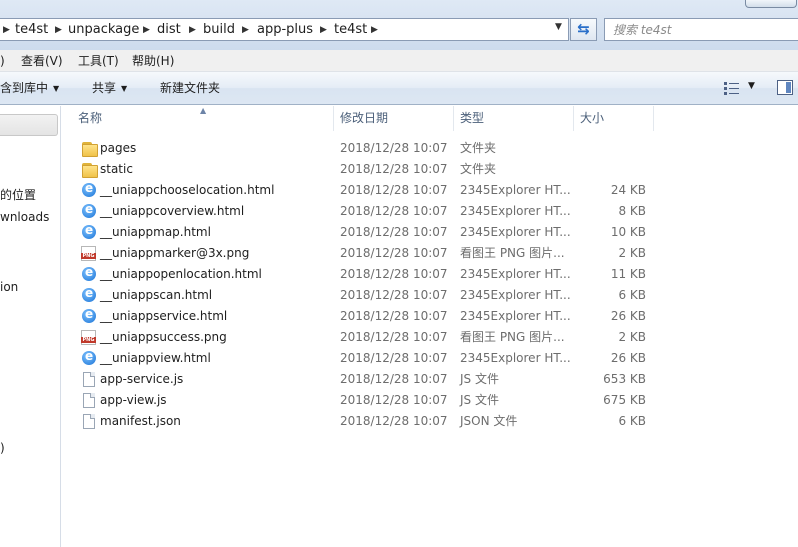 This screenshot has width=798, height=547. I want to click on file-name: __uniappcoverview.html, so click(172, 211).